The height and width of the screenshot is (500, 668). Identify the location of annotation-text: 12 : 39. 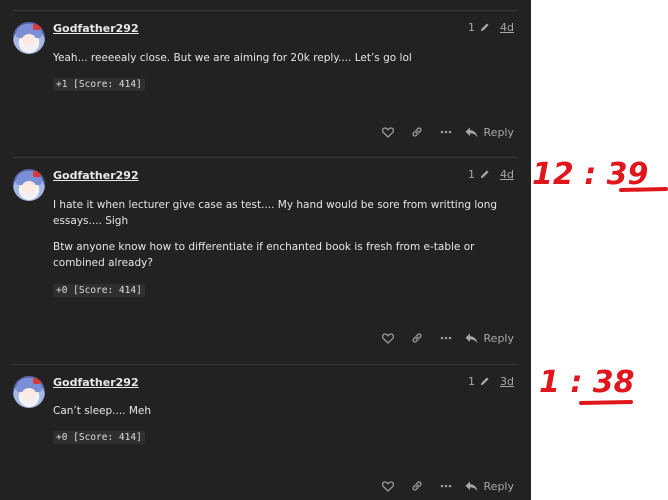
(590, 174).